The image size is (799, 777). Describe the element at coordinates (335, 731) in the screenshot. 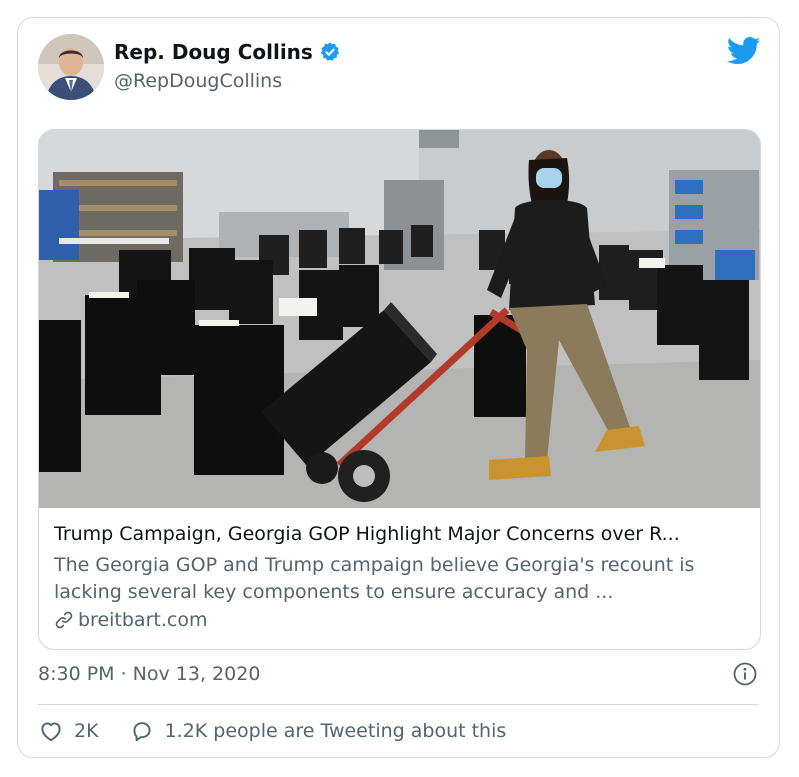

I see `tweeting-about-text: 1.2K people are Tweeting about this` at that location.